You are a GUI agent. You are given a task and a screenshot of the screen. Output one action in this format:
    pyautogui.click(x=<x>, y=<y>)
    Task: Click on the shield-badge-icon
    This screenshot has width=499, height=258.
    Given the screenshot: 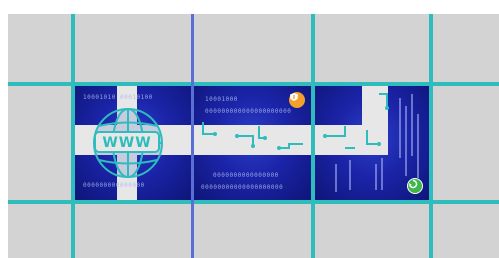 What is the action you would take?
    pyautogui.click(x=297, y=100)
    